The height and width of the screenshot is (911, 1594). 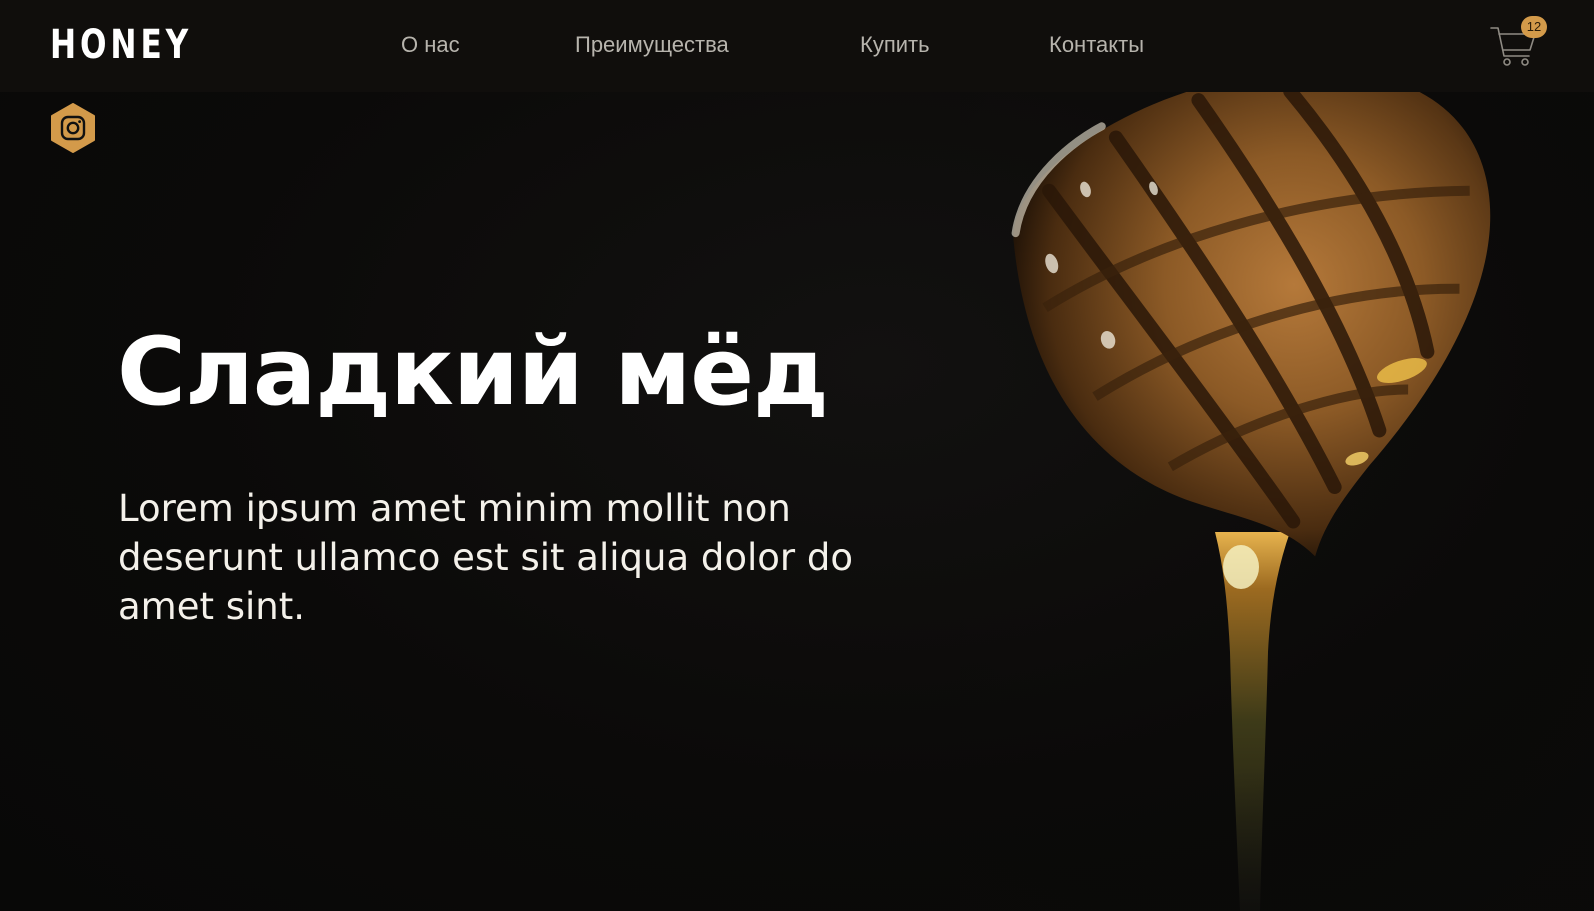 What do you see at coordinates (895, 45) in the screenshot?
I see `nav-item-buy: Купить` at bounding box center [895, 45].